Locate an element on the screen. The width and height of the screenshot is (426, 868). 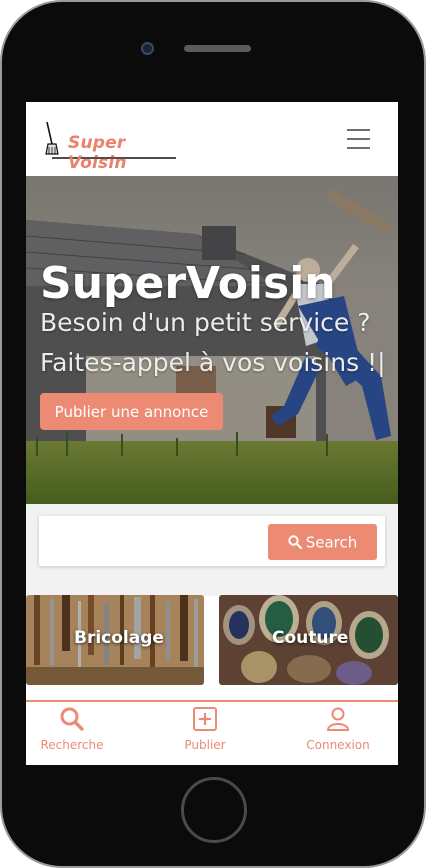
hero-subtitle-line2: Faites-appel à vos voisins !| is located at coordinates (213, 362).